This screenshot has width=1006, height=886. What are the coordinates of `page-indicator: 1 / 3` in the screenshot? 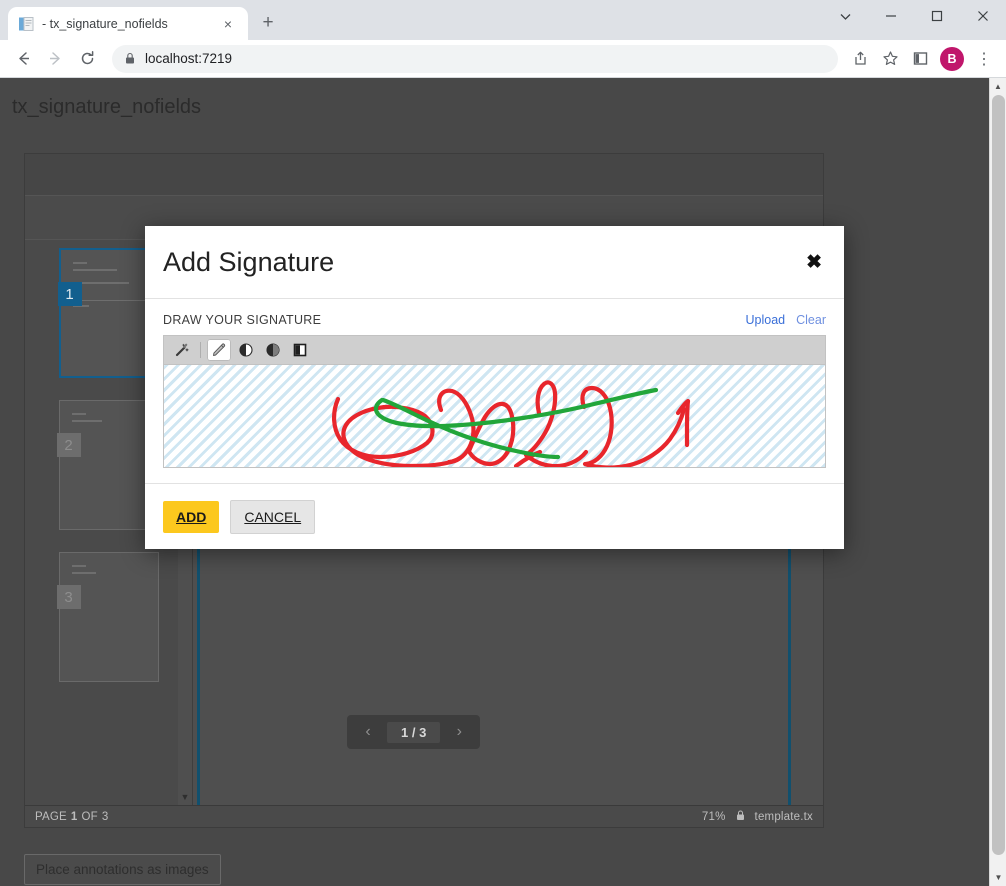 It's located at (414, 732).